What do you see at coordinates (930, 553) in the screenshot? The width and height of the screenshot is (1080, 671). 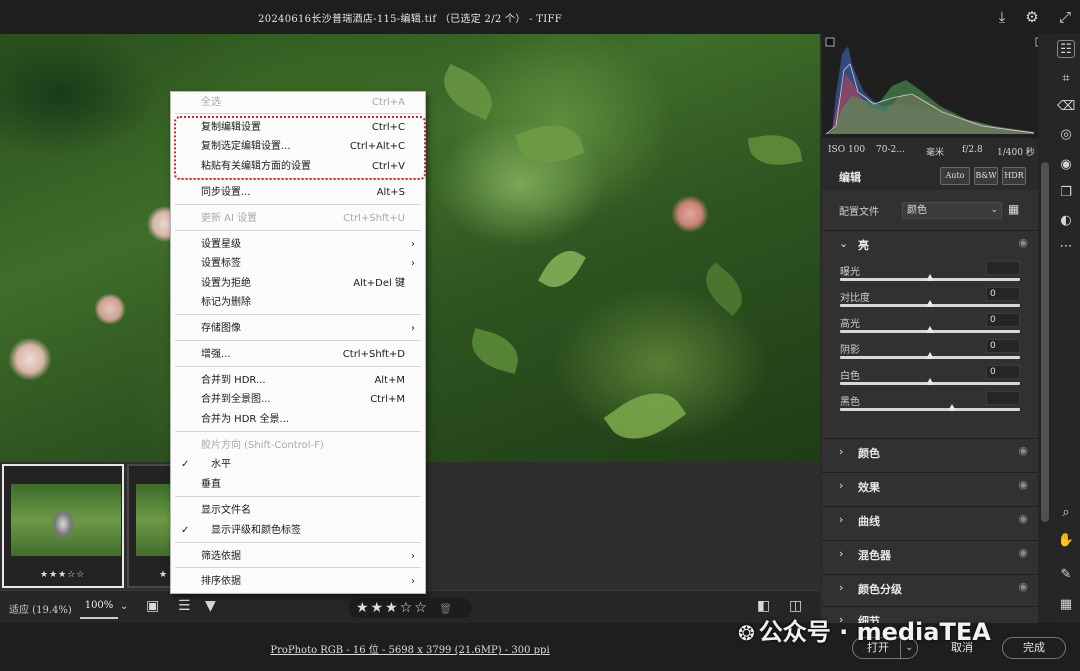 I see `section-collapsed: › 混色器 ◉` at bounding box center [930, 553].